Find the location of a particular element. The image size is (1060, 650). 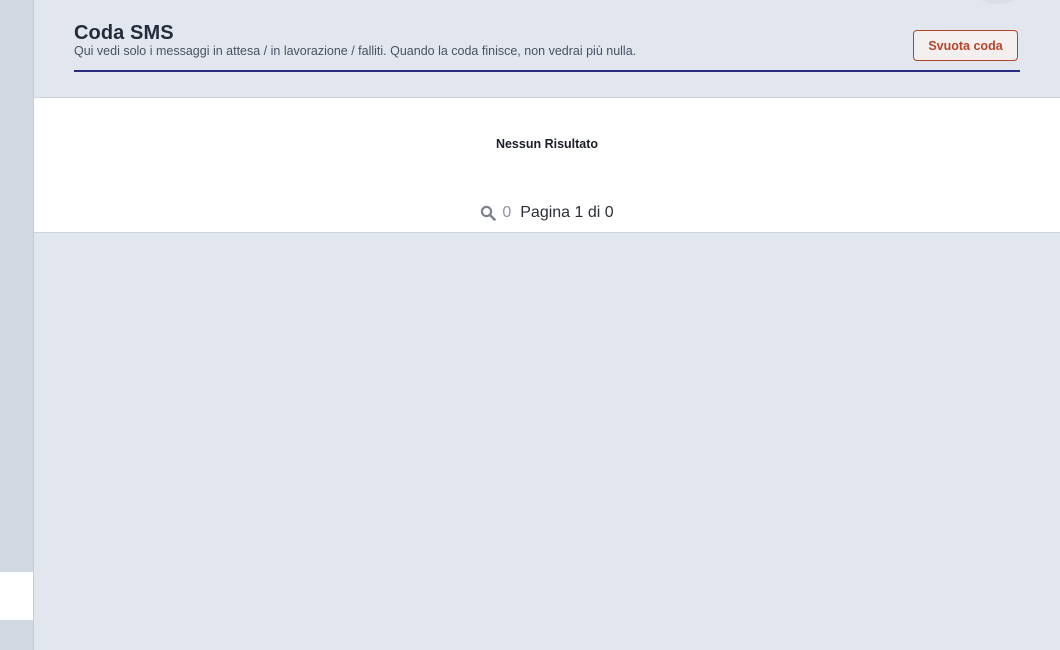

page-title: Coda SMS is located at coordinates (124, 33).